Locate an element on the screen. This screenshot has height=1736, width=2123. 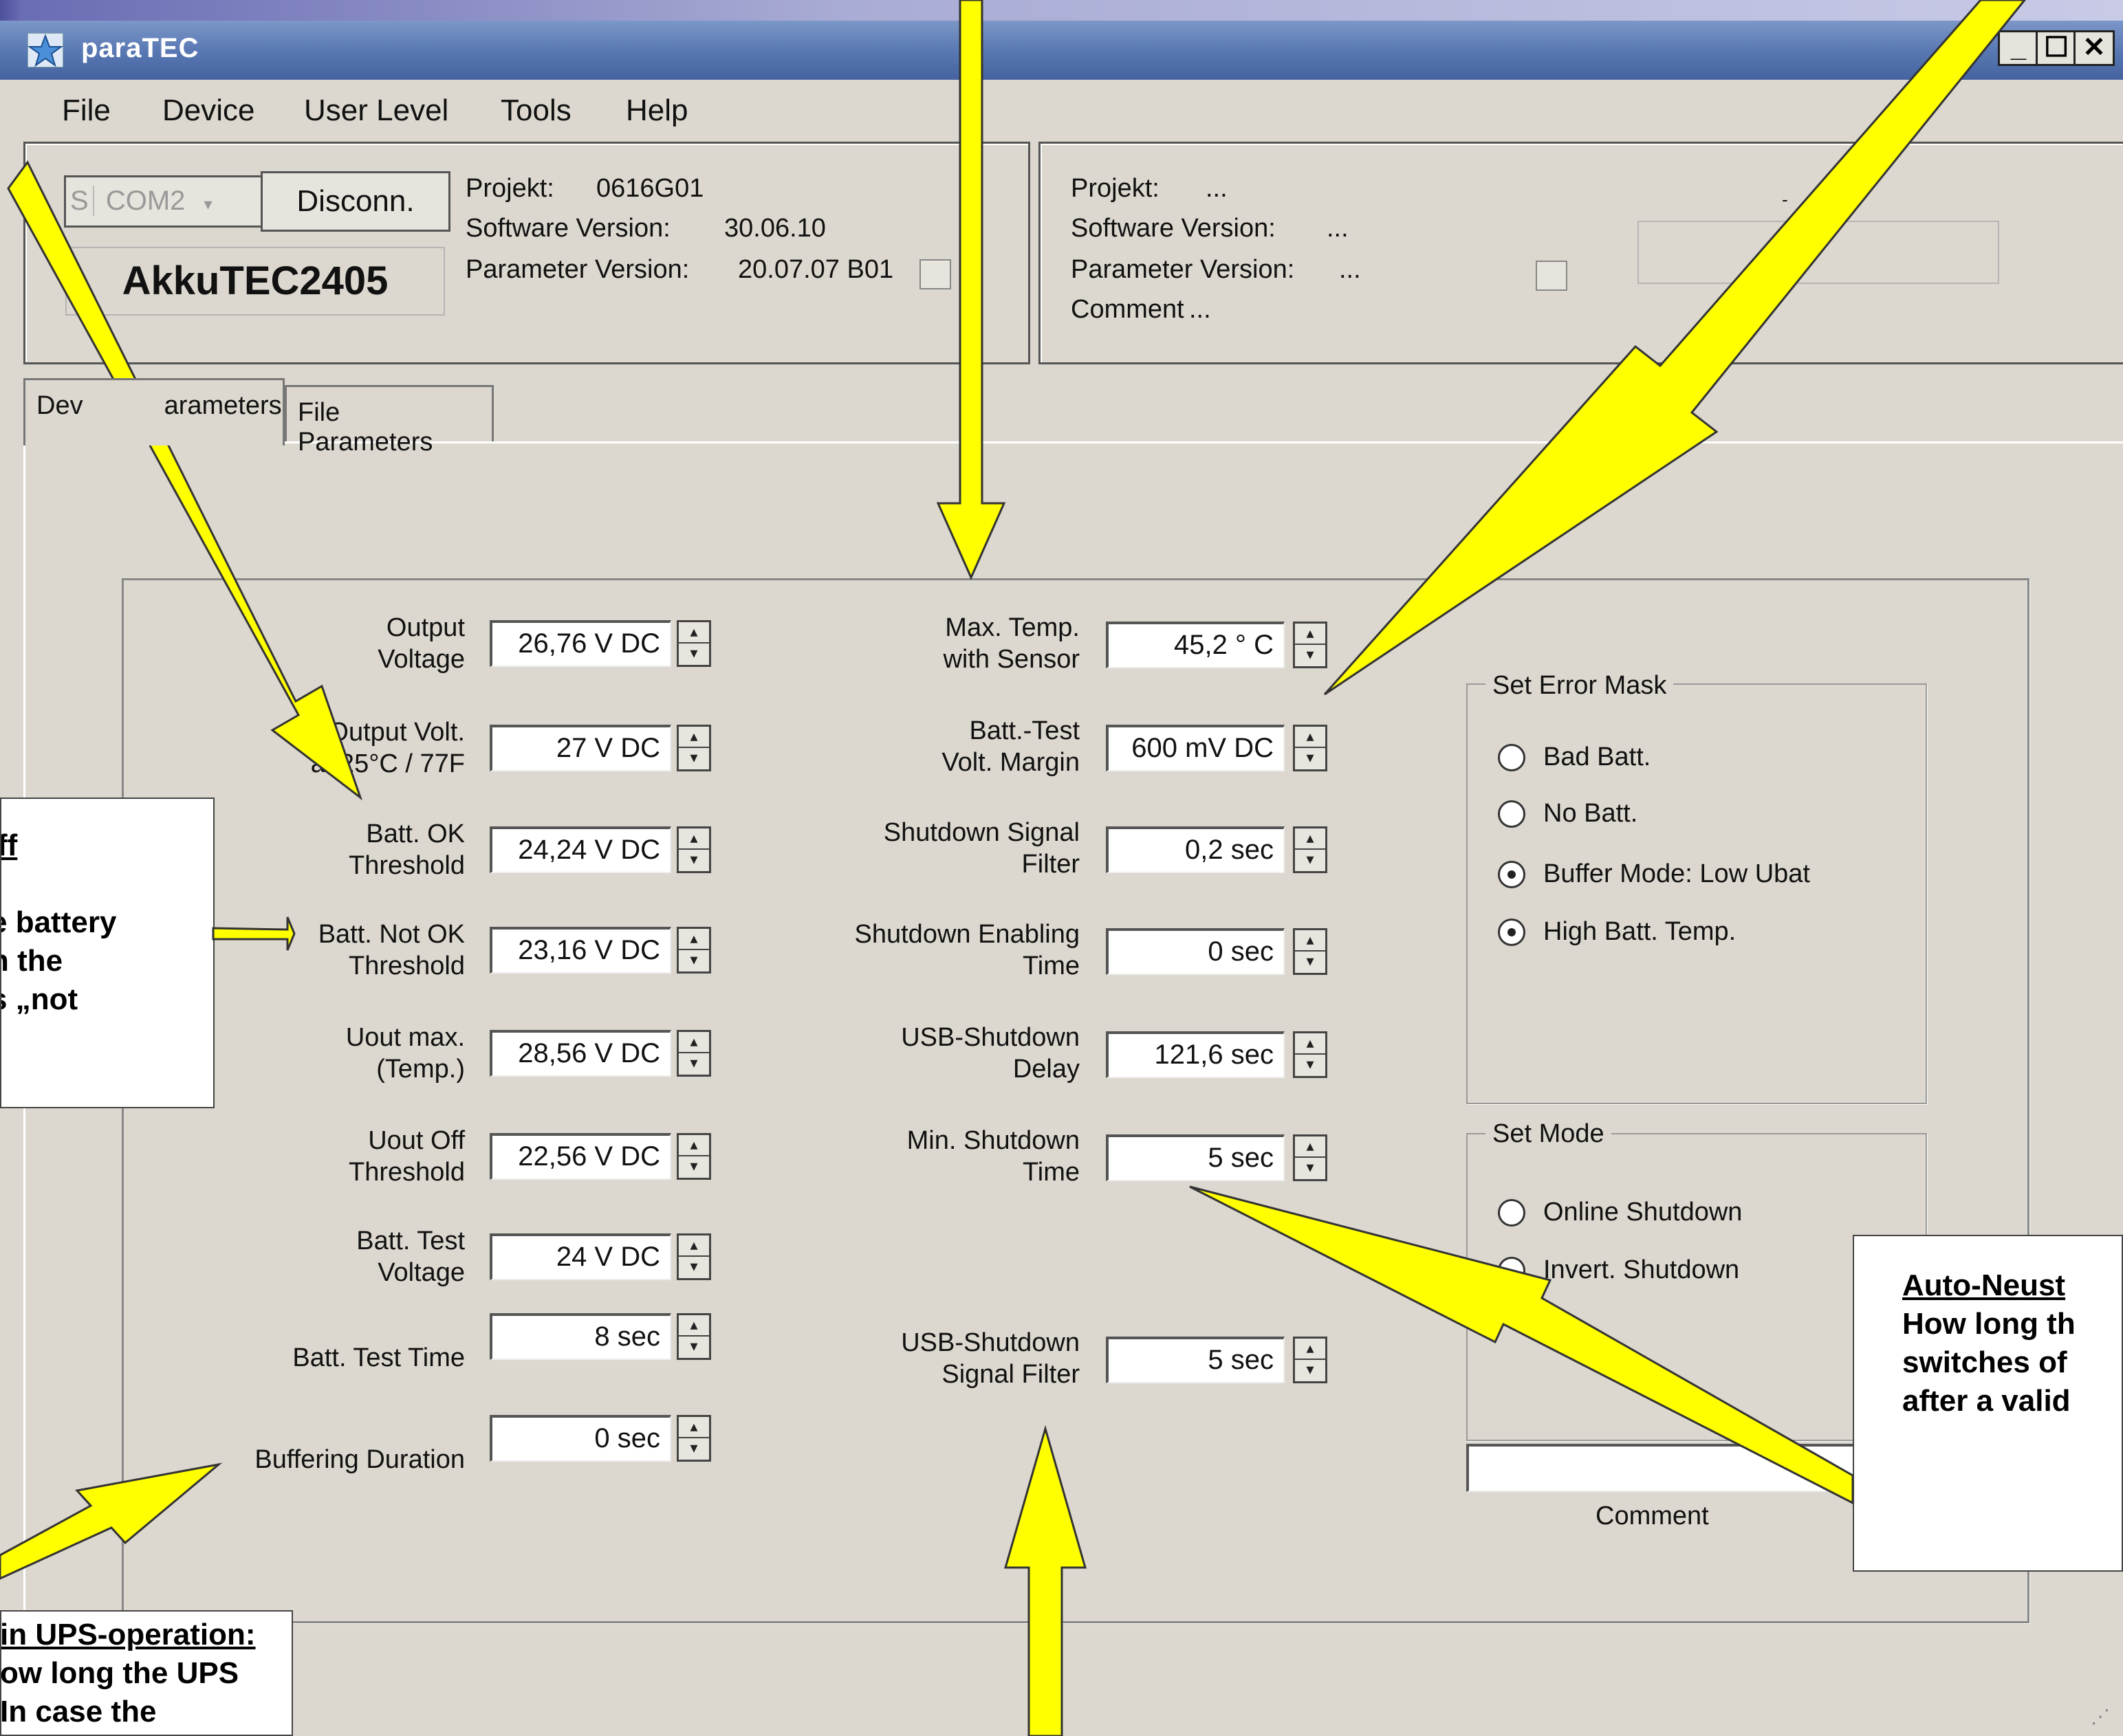
arrow-bottom-center is located at coordinates (1045, 1580).